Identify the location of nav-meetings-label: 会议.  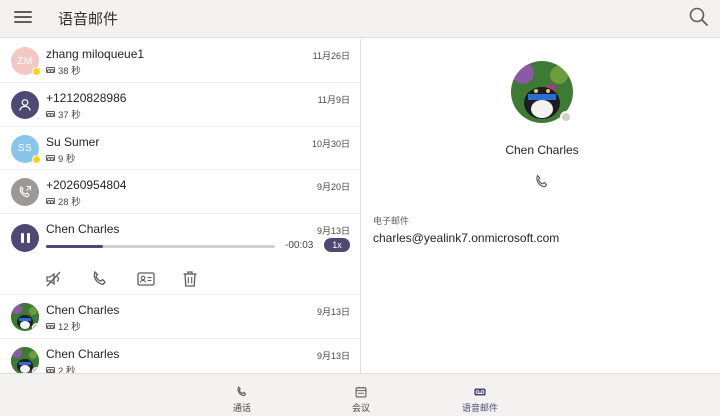
(360, 408).